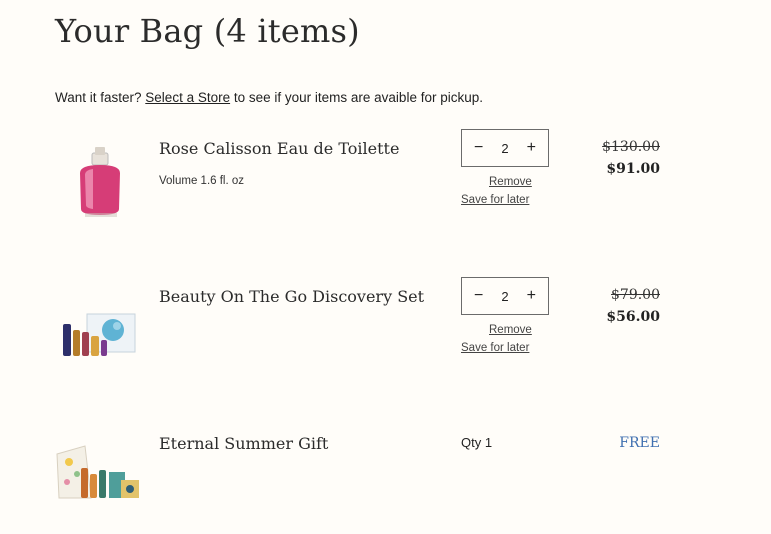  Describe the element at coordinates (187, 97) in the screenshot. I see `select-store-link: Select a Store` at that location.